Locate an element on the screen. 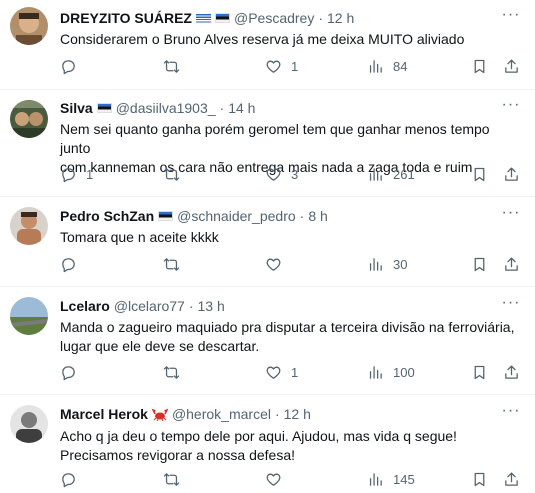 The height and width of the screenshot is (493, 535). timestamp: 14 h is located at coordinates (241, 108).